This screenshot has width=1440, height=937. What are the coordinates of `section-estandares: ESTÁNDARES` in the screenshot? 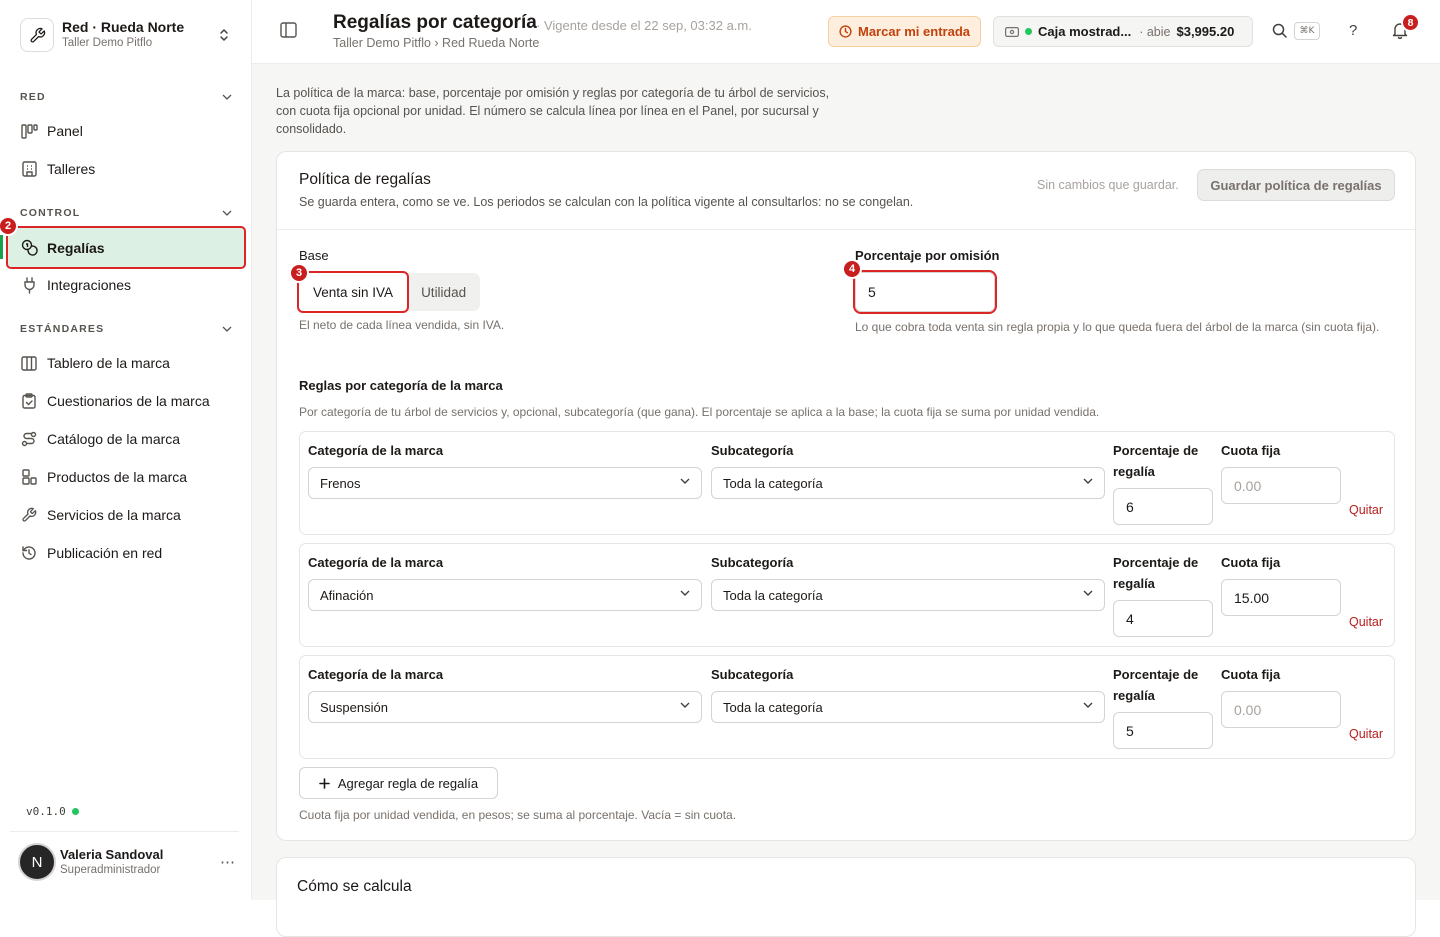 It's located at (126, 329).